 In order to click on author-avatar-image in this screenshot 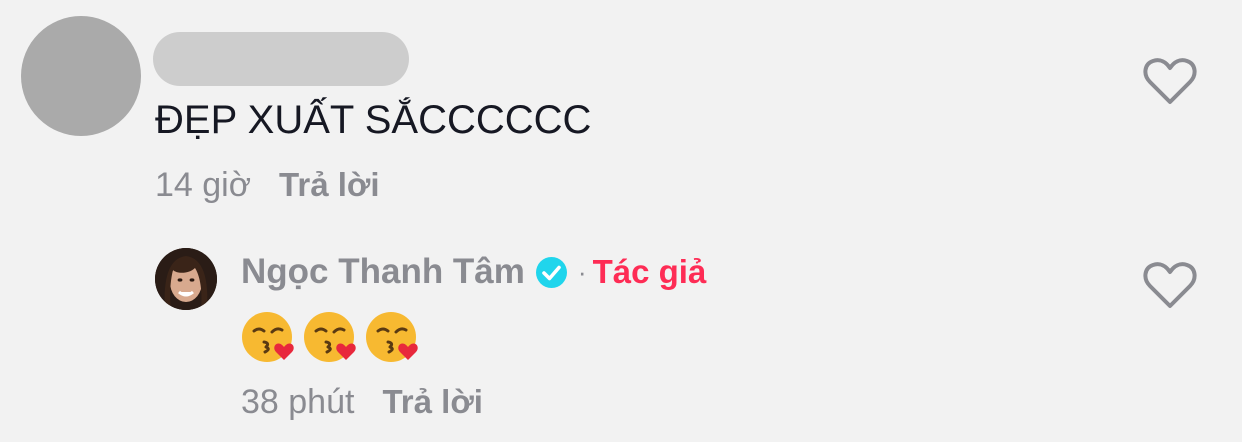, I will do `click(186, 279)`.